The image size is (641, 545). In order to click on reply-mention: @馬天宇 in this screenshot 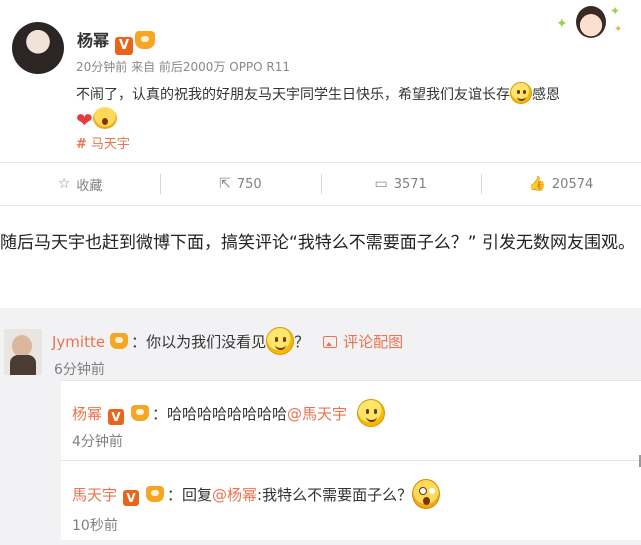, I will do `click(317, 414)`.